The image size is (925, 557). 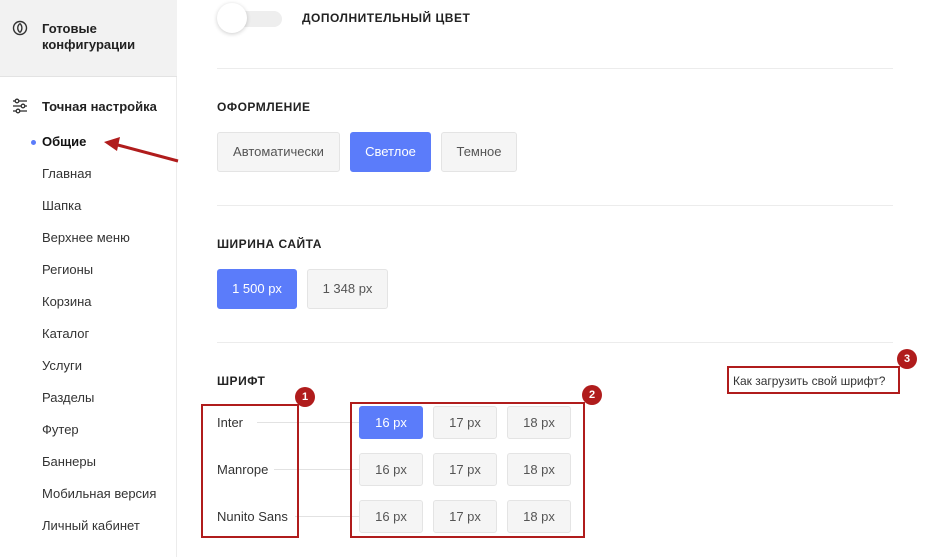 I want to click on sidebar-item-label: Личный кабинет, so click(x=91, y=525).